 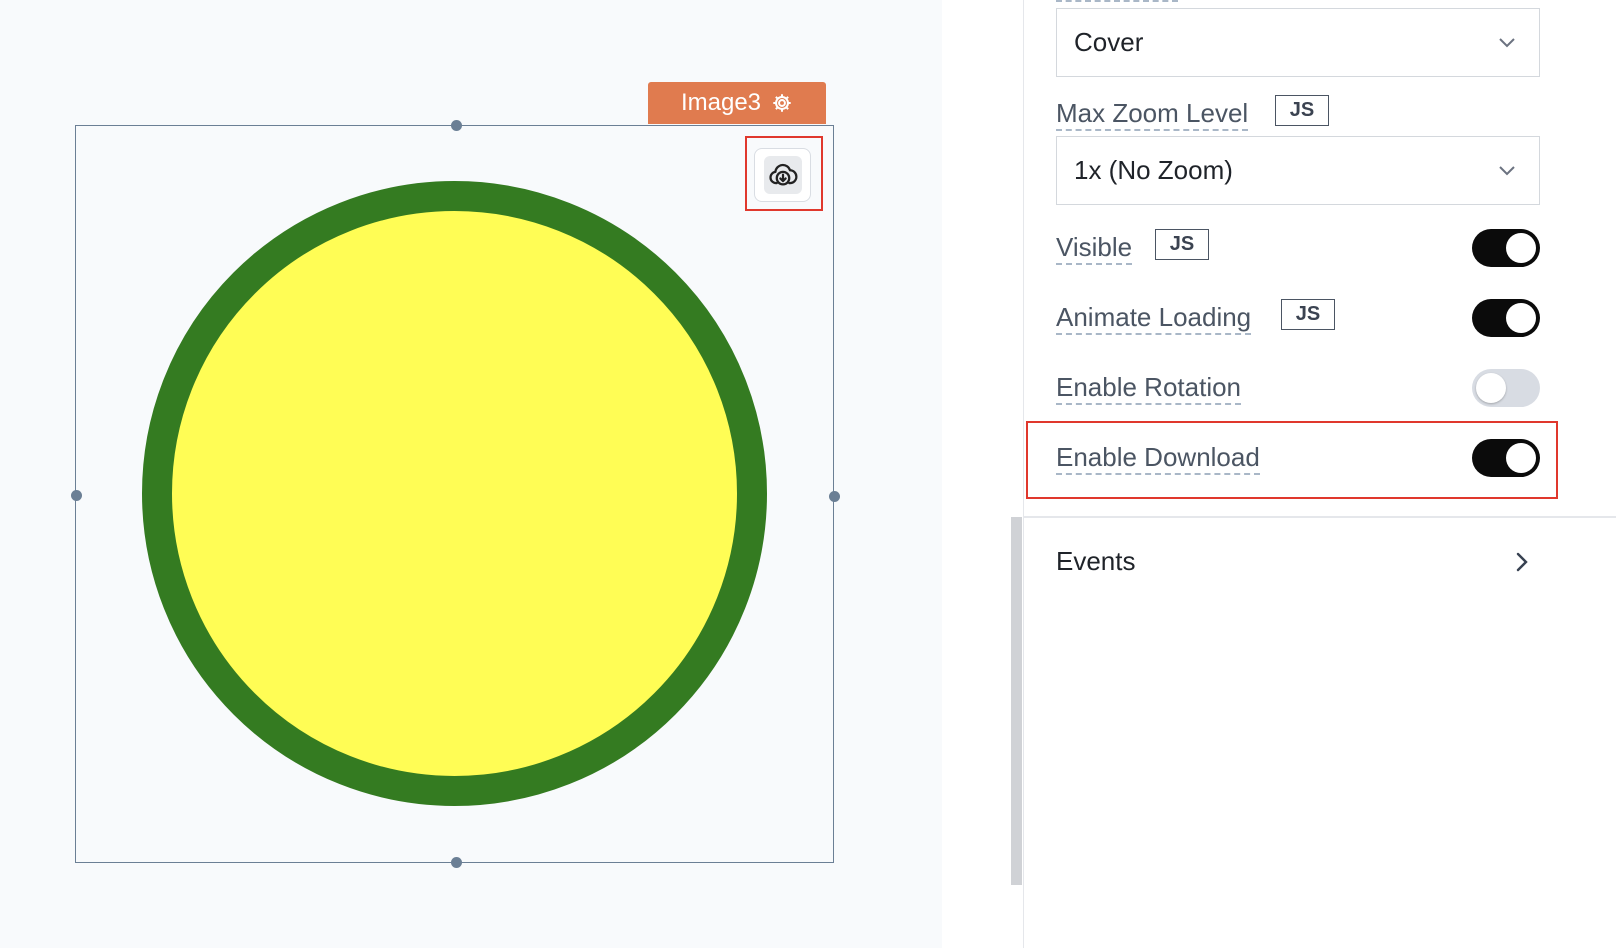 I want to click on max-zoom-value: 1x (No Zoom), so click(x=1153, y=170).